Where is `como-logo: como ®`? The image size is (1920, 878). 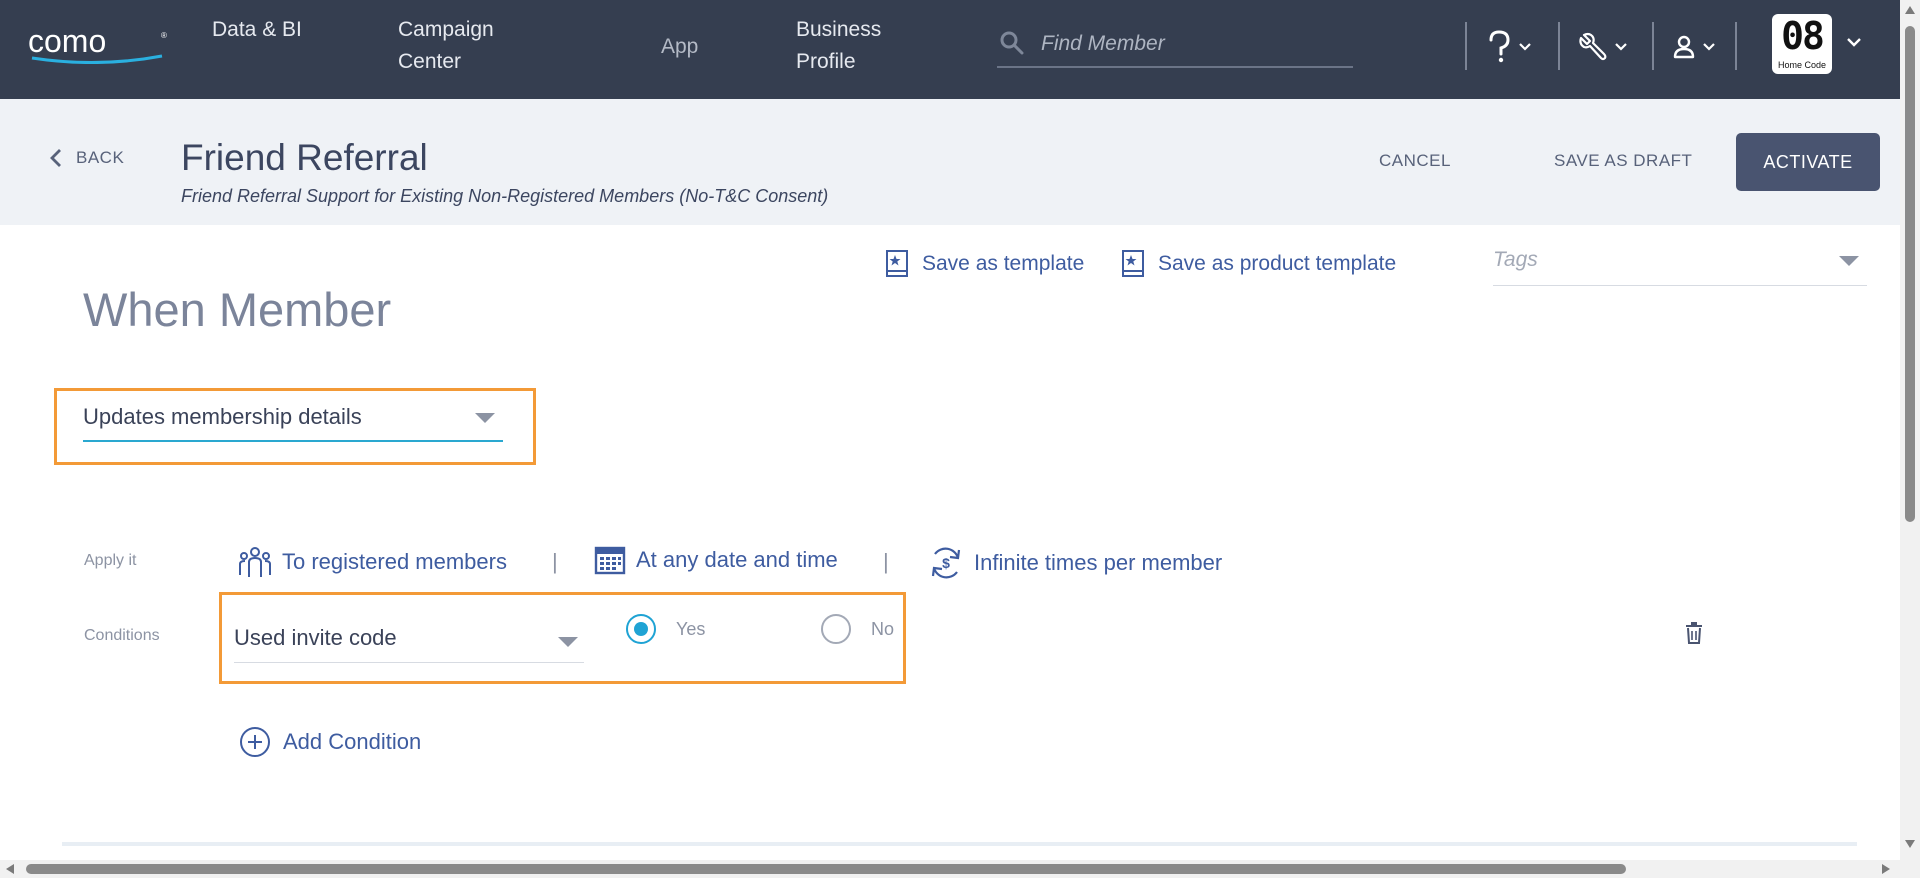 como-logo: como ® is located at coordinates (98, 46).